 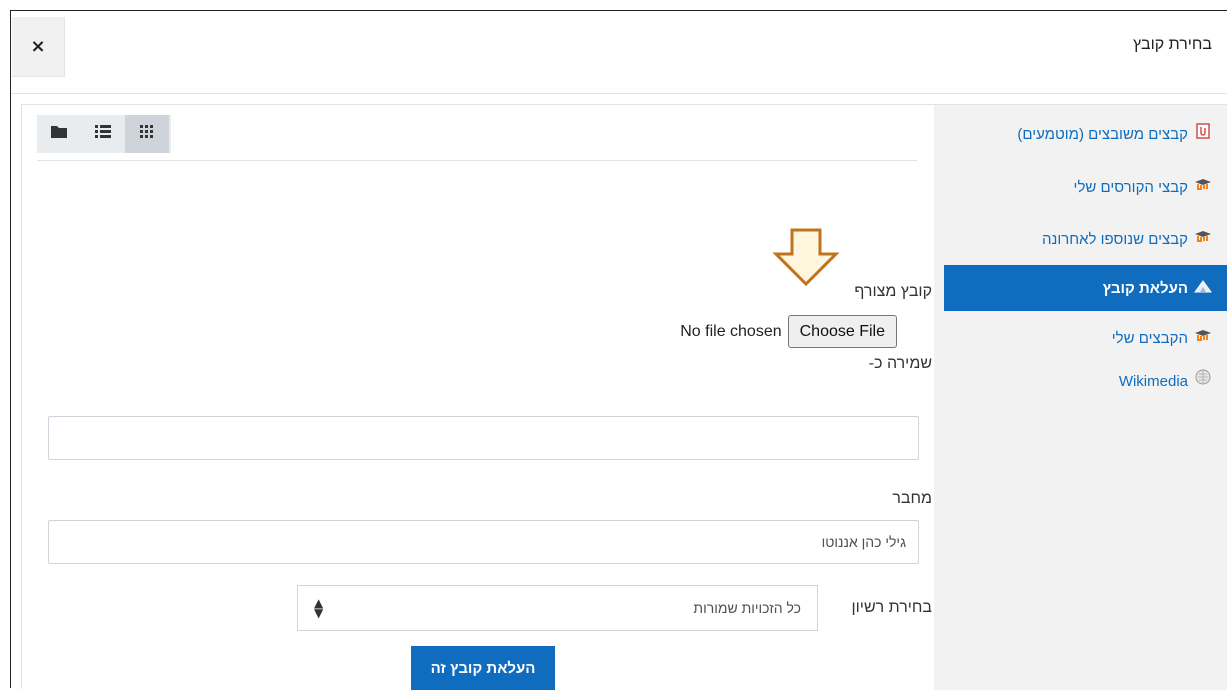 I want to click on sidebar-item-recent-files: קבצים שנוספו לאחרונה, so click(x=1085, y=239).